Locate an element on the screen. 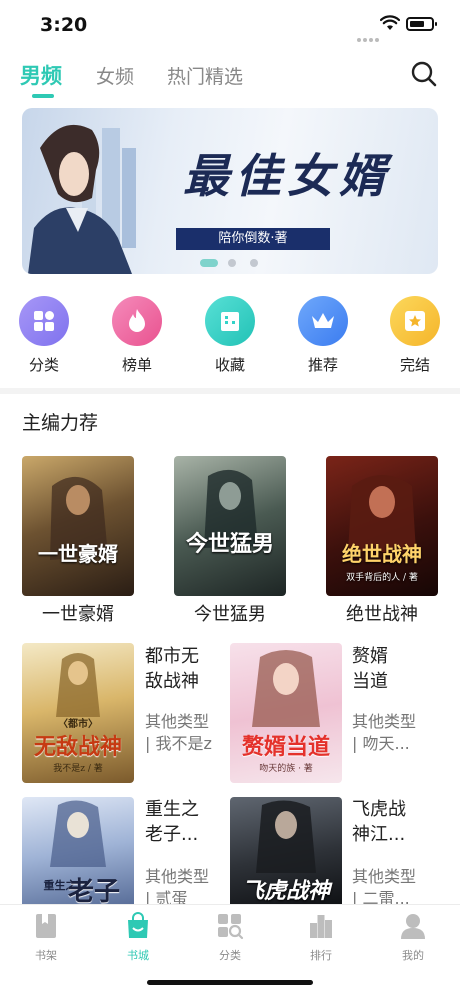 This screenshot has width=460, height=996. book-cover: 赘婿当道 吻天的族 · 著 is located at coordinates (286, 713).